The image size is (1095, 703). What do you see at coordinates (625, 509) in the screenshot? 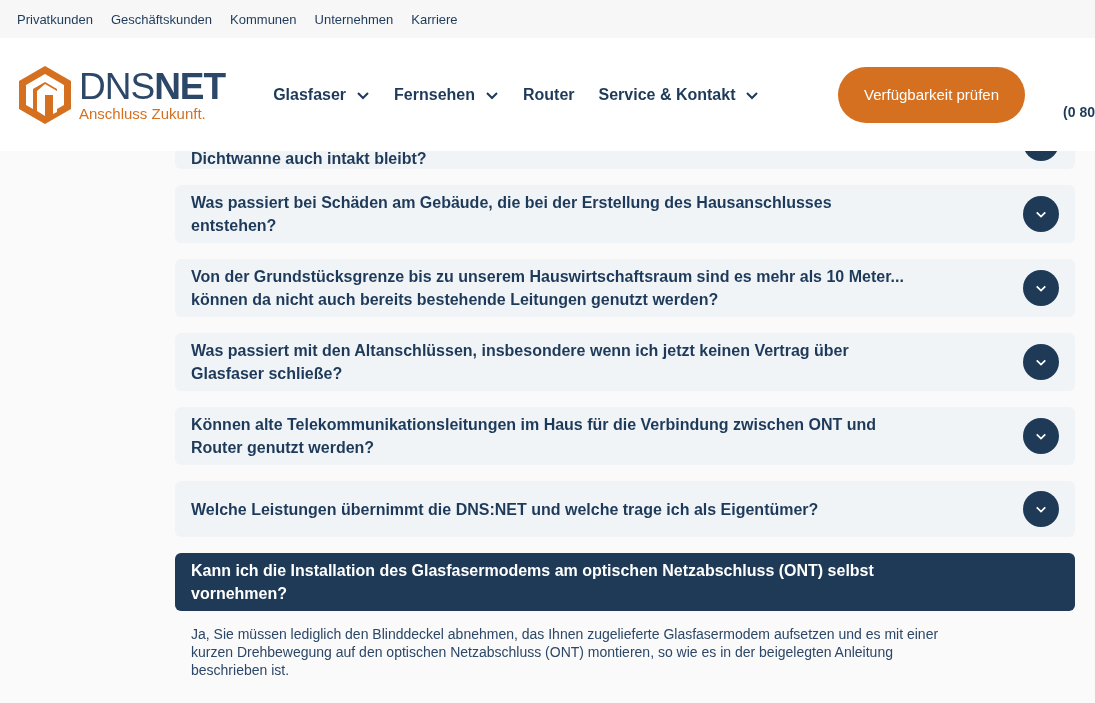
I see `faq-item: Welche Leistungen übernimmt die DNS:NET und welche trage ich als Eigentümer?` at bounding box center [625, 509].